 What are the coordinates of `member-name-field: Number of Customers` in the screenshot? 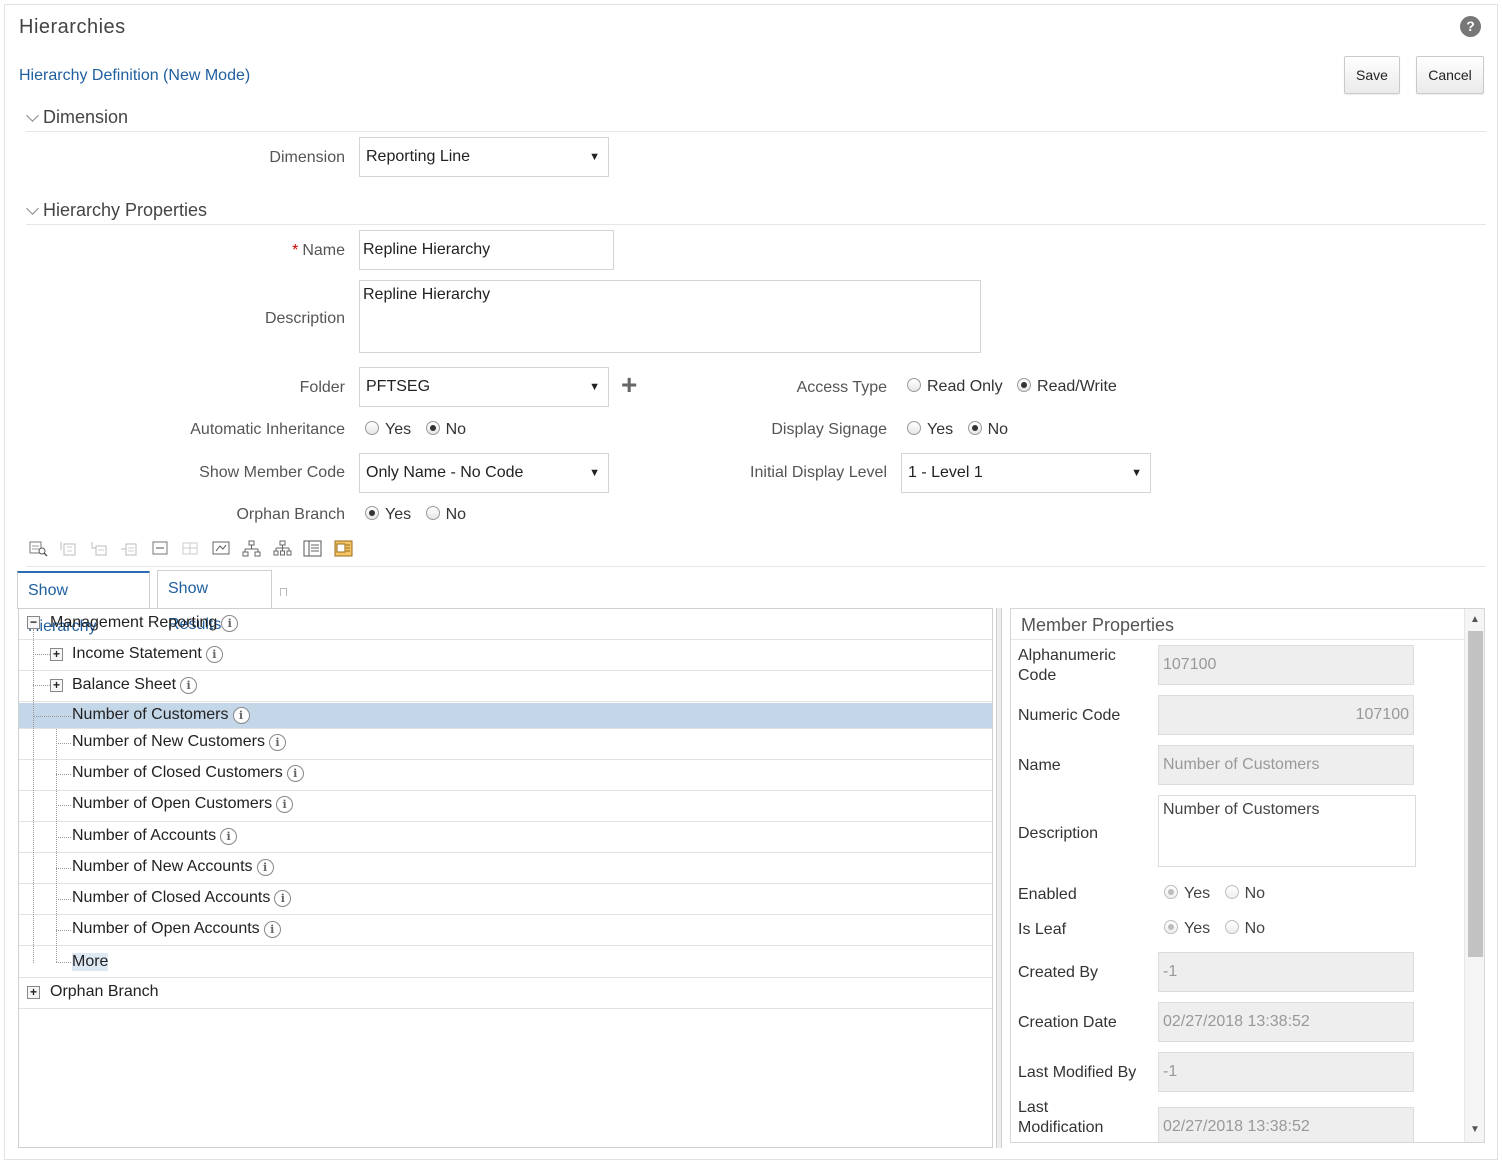 It's located at (1286, 765).